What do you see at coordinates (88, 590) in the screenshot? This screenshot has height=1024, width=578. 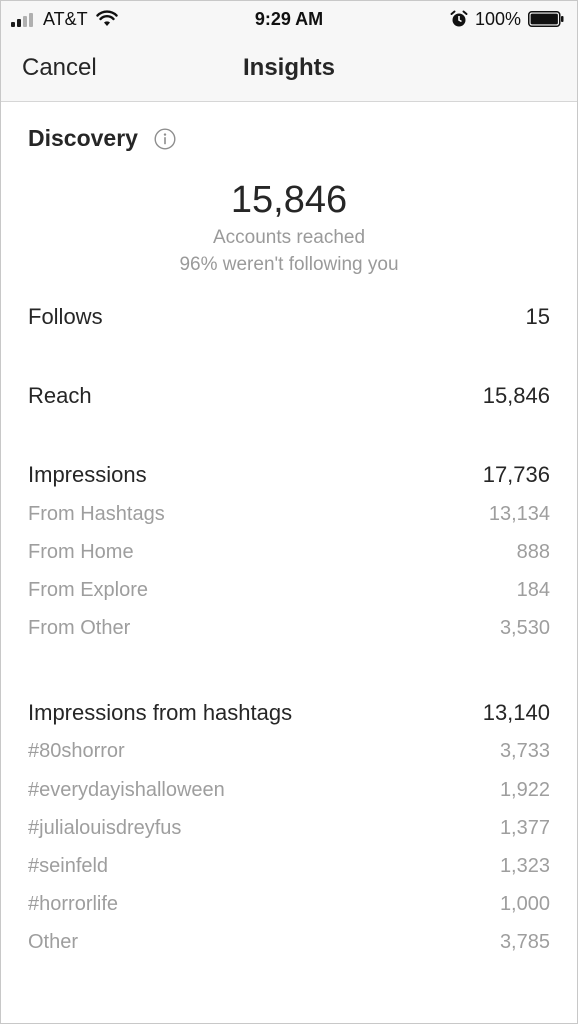 I see `breakdown-label: From Explore` at bounding box center [88, 590].